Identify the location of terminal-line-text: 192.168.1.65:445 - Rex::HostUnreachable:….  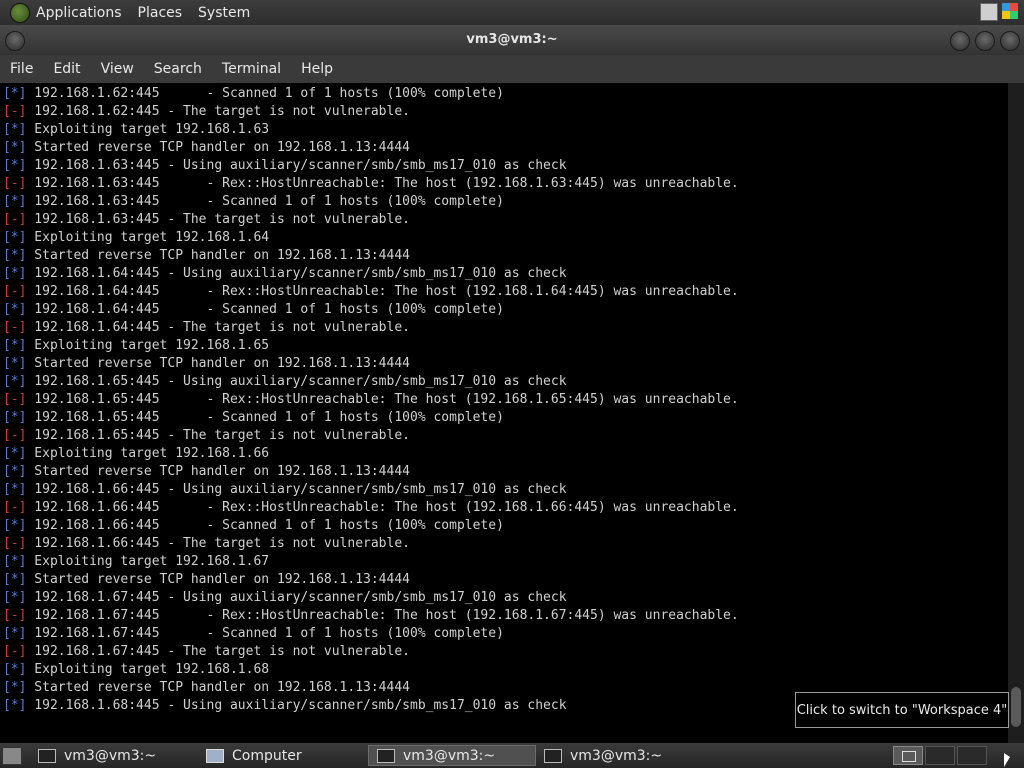
(382, 399).